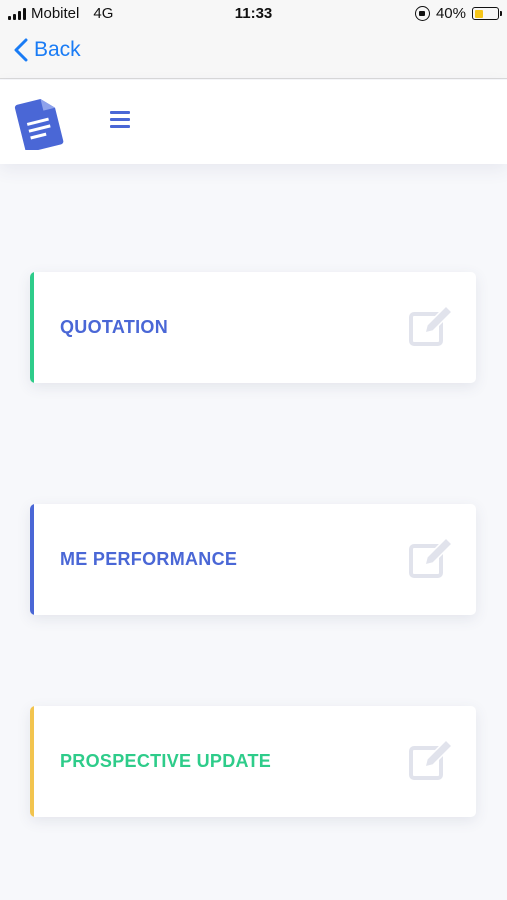  I want to click on battery-percent: 40%, so click(450, 13).